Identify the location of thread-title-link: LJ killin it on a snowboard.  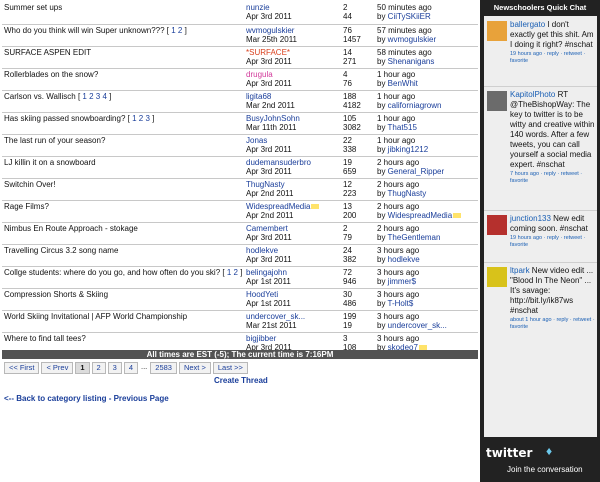
(50, 162).